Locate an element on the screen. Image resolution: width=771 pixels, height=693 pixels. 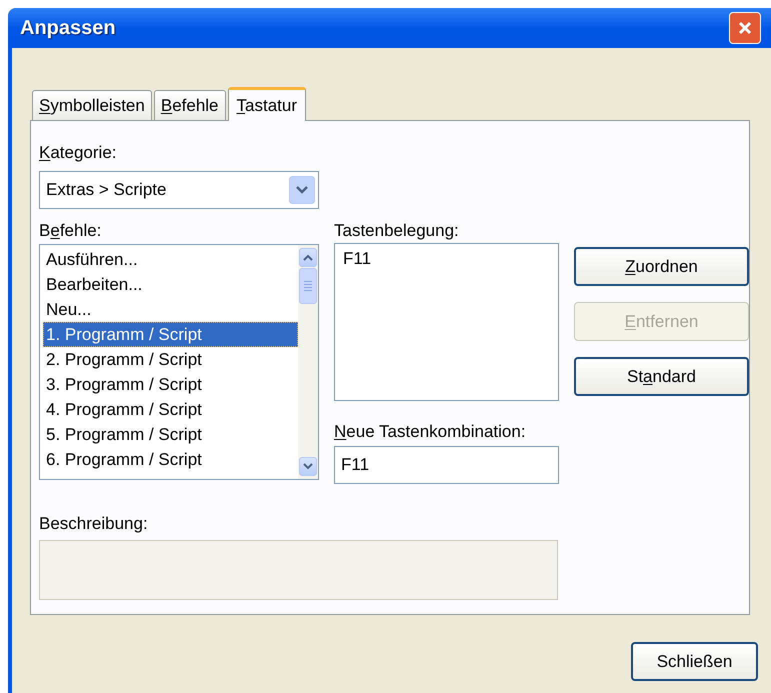
close-button is located at coordinates (745, 28).